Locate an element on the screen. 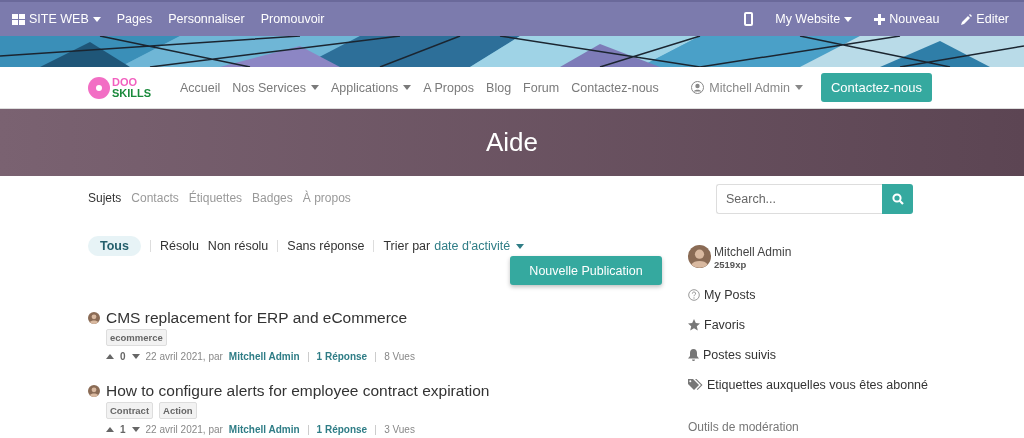 The height and width of the screenshot is (438, 1024). post-title: How to configure alerts for employee contract expiration is located at coordinates (298, 391).